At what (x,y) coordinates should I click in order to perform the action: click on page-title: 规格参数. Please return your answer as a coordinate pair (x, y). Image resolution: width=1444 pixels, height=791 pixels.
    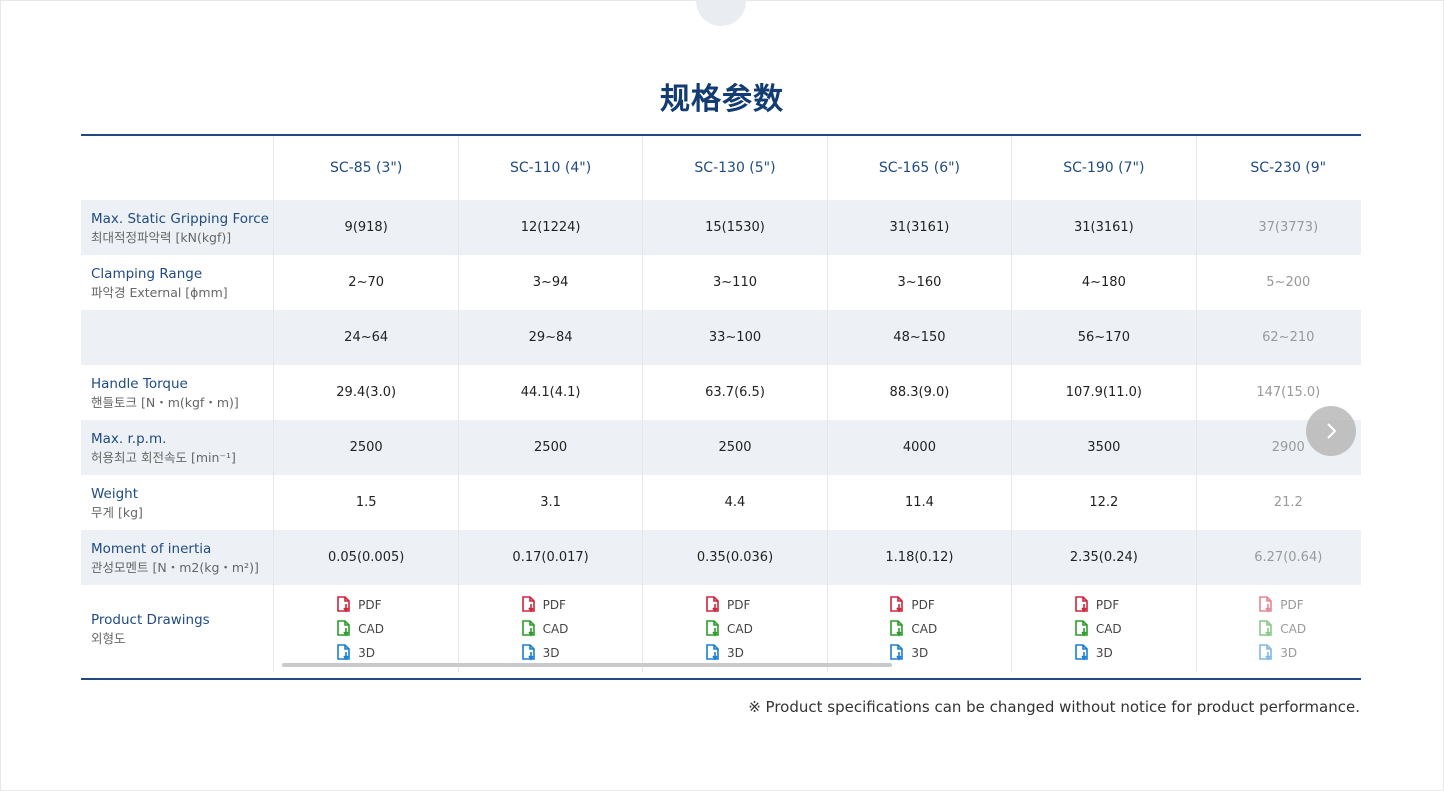
    Looking at the image, I should click on (722, 99).